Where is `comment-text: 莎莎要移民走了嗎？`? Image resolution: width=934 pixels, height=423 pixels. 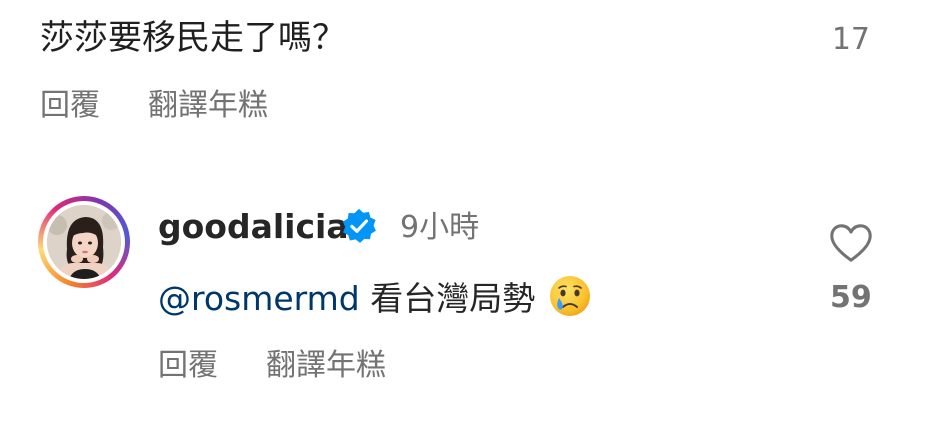 comment-text: 莎莎要移民走了嗎？ is located at coordinates (193, 38).